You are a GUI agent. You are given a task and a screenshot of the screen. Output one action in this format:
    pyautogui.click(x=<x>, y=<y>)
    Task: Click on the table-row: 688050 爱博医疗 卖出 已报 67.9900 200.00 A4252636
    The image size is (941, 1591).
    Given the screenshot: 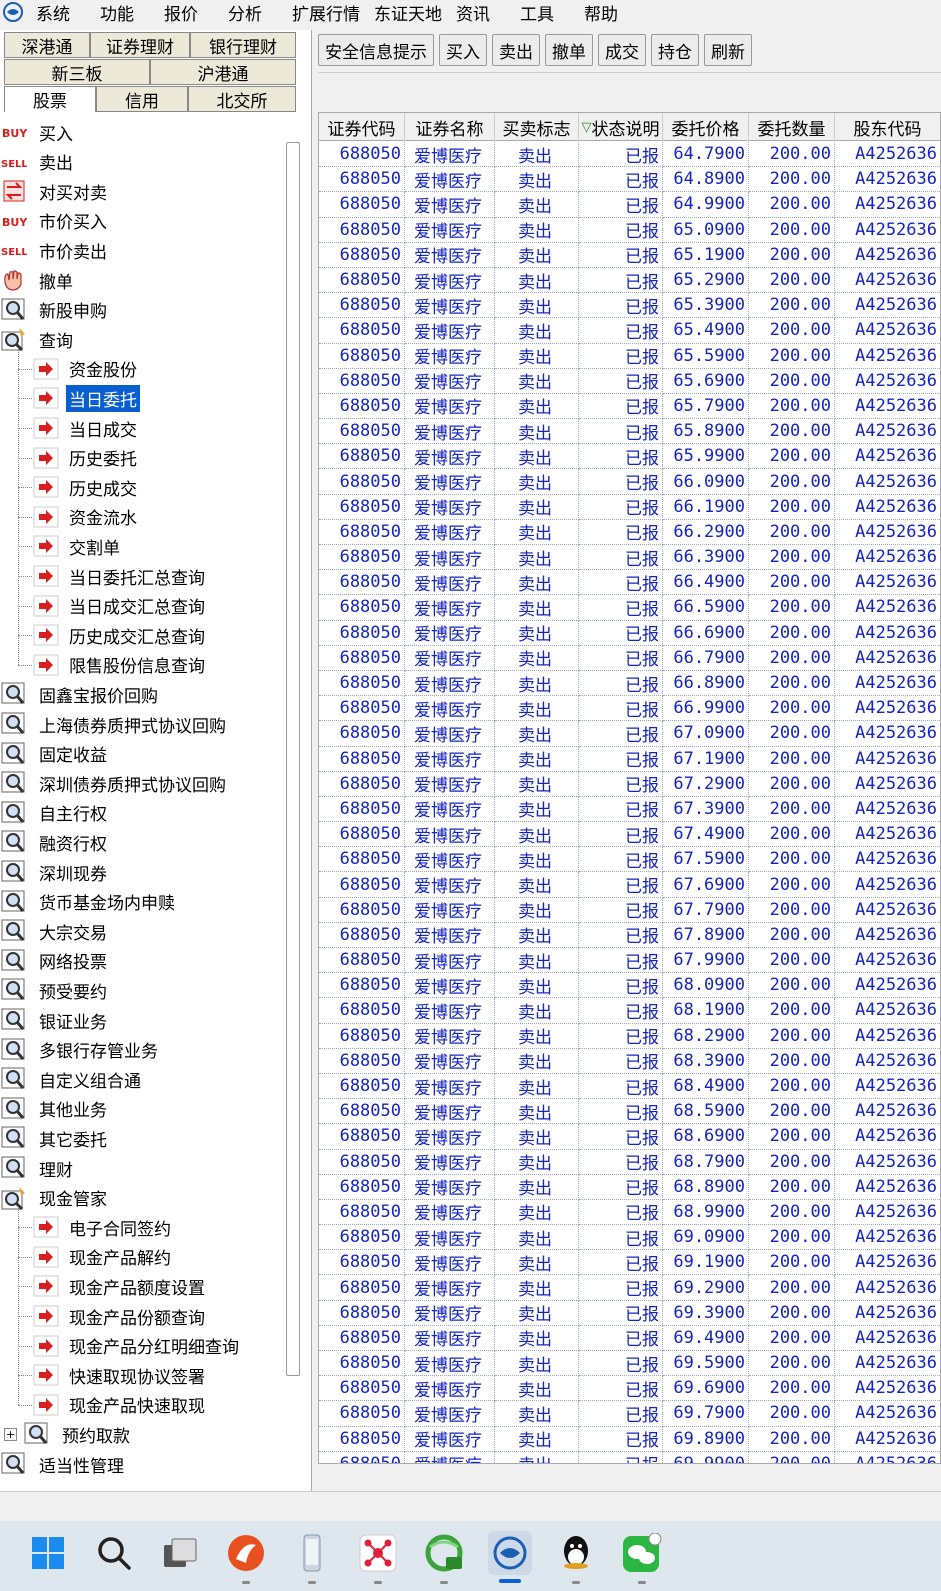 What is the action you would take?
    pyautogui.click(x=629, y=961)
    